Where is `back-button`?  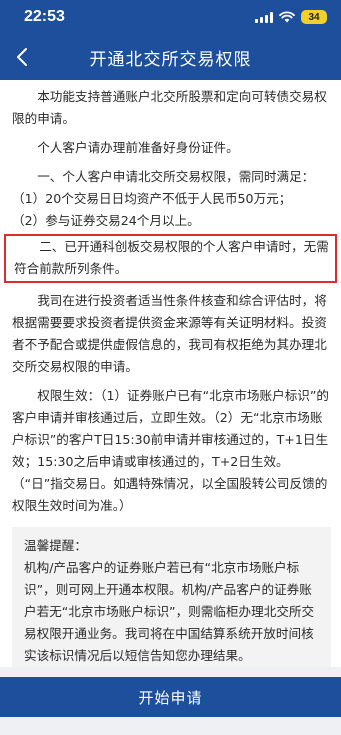
back-button is located at coordinates (22, 57).